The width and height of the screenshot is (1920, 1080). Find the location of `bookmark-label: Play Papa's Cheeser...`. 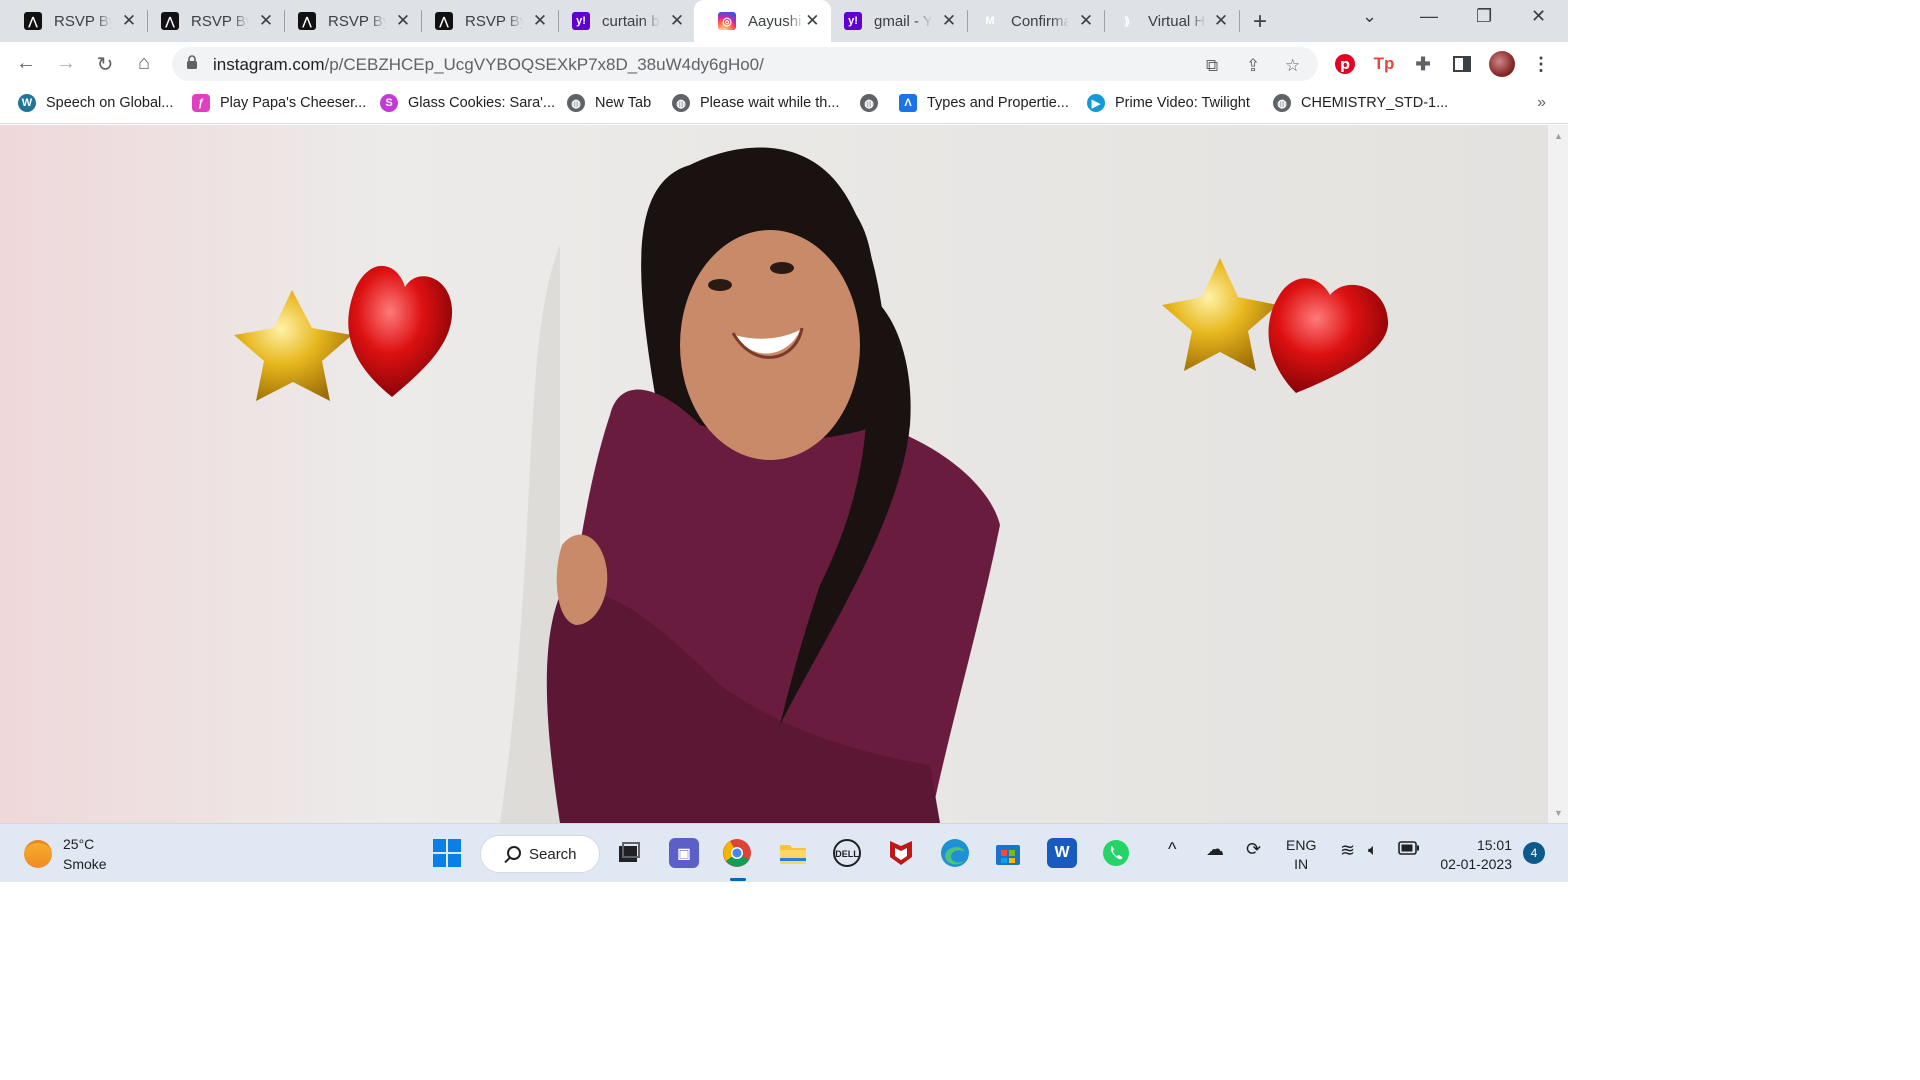

bookmark-label: Play Papa's Cheeser... is located at coordinates (293, 103).